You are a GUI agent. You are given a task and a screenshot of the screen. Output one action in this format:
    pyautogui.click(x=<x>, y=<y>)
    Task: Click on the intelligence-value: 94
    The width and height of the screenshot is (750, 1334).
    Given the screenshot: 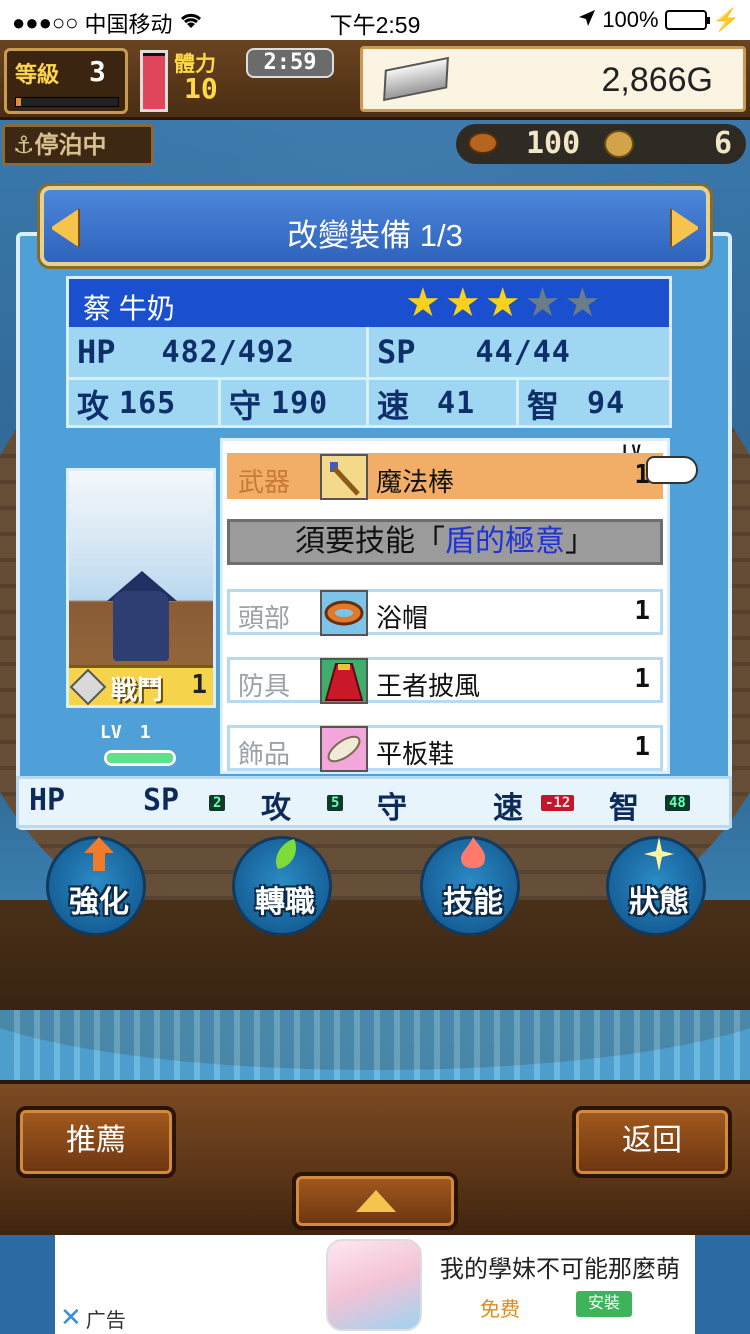 What is the action you would take?
    pyautogui.click(x=606, y=403)
    